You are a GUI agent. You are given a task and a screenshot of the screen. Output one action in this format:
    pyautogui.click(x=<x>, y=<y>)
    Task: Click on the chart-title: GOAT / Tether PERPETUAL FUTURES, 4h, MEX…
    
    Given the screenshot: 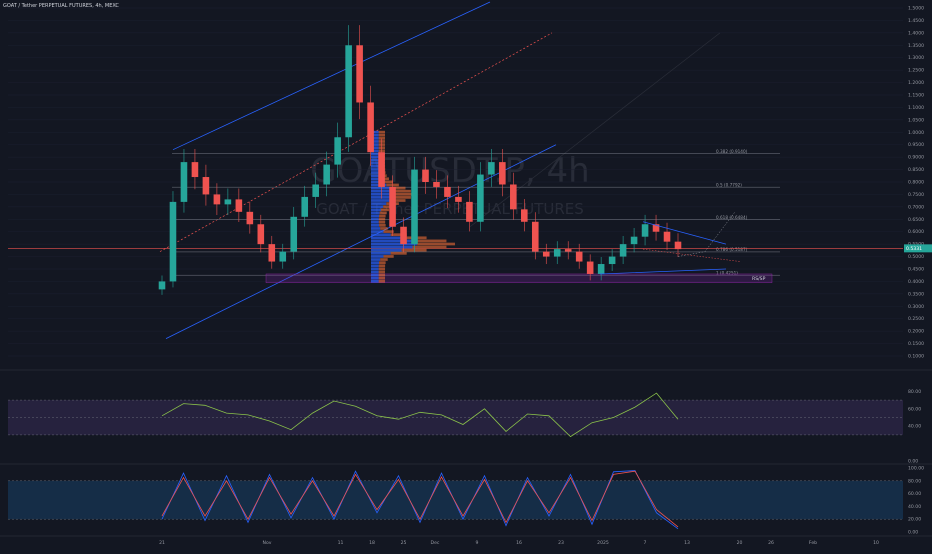 What is the action you would take?
    pyautogui.click(x=61, y=6)
    